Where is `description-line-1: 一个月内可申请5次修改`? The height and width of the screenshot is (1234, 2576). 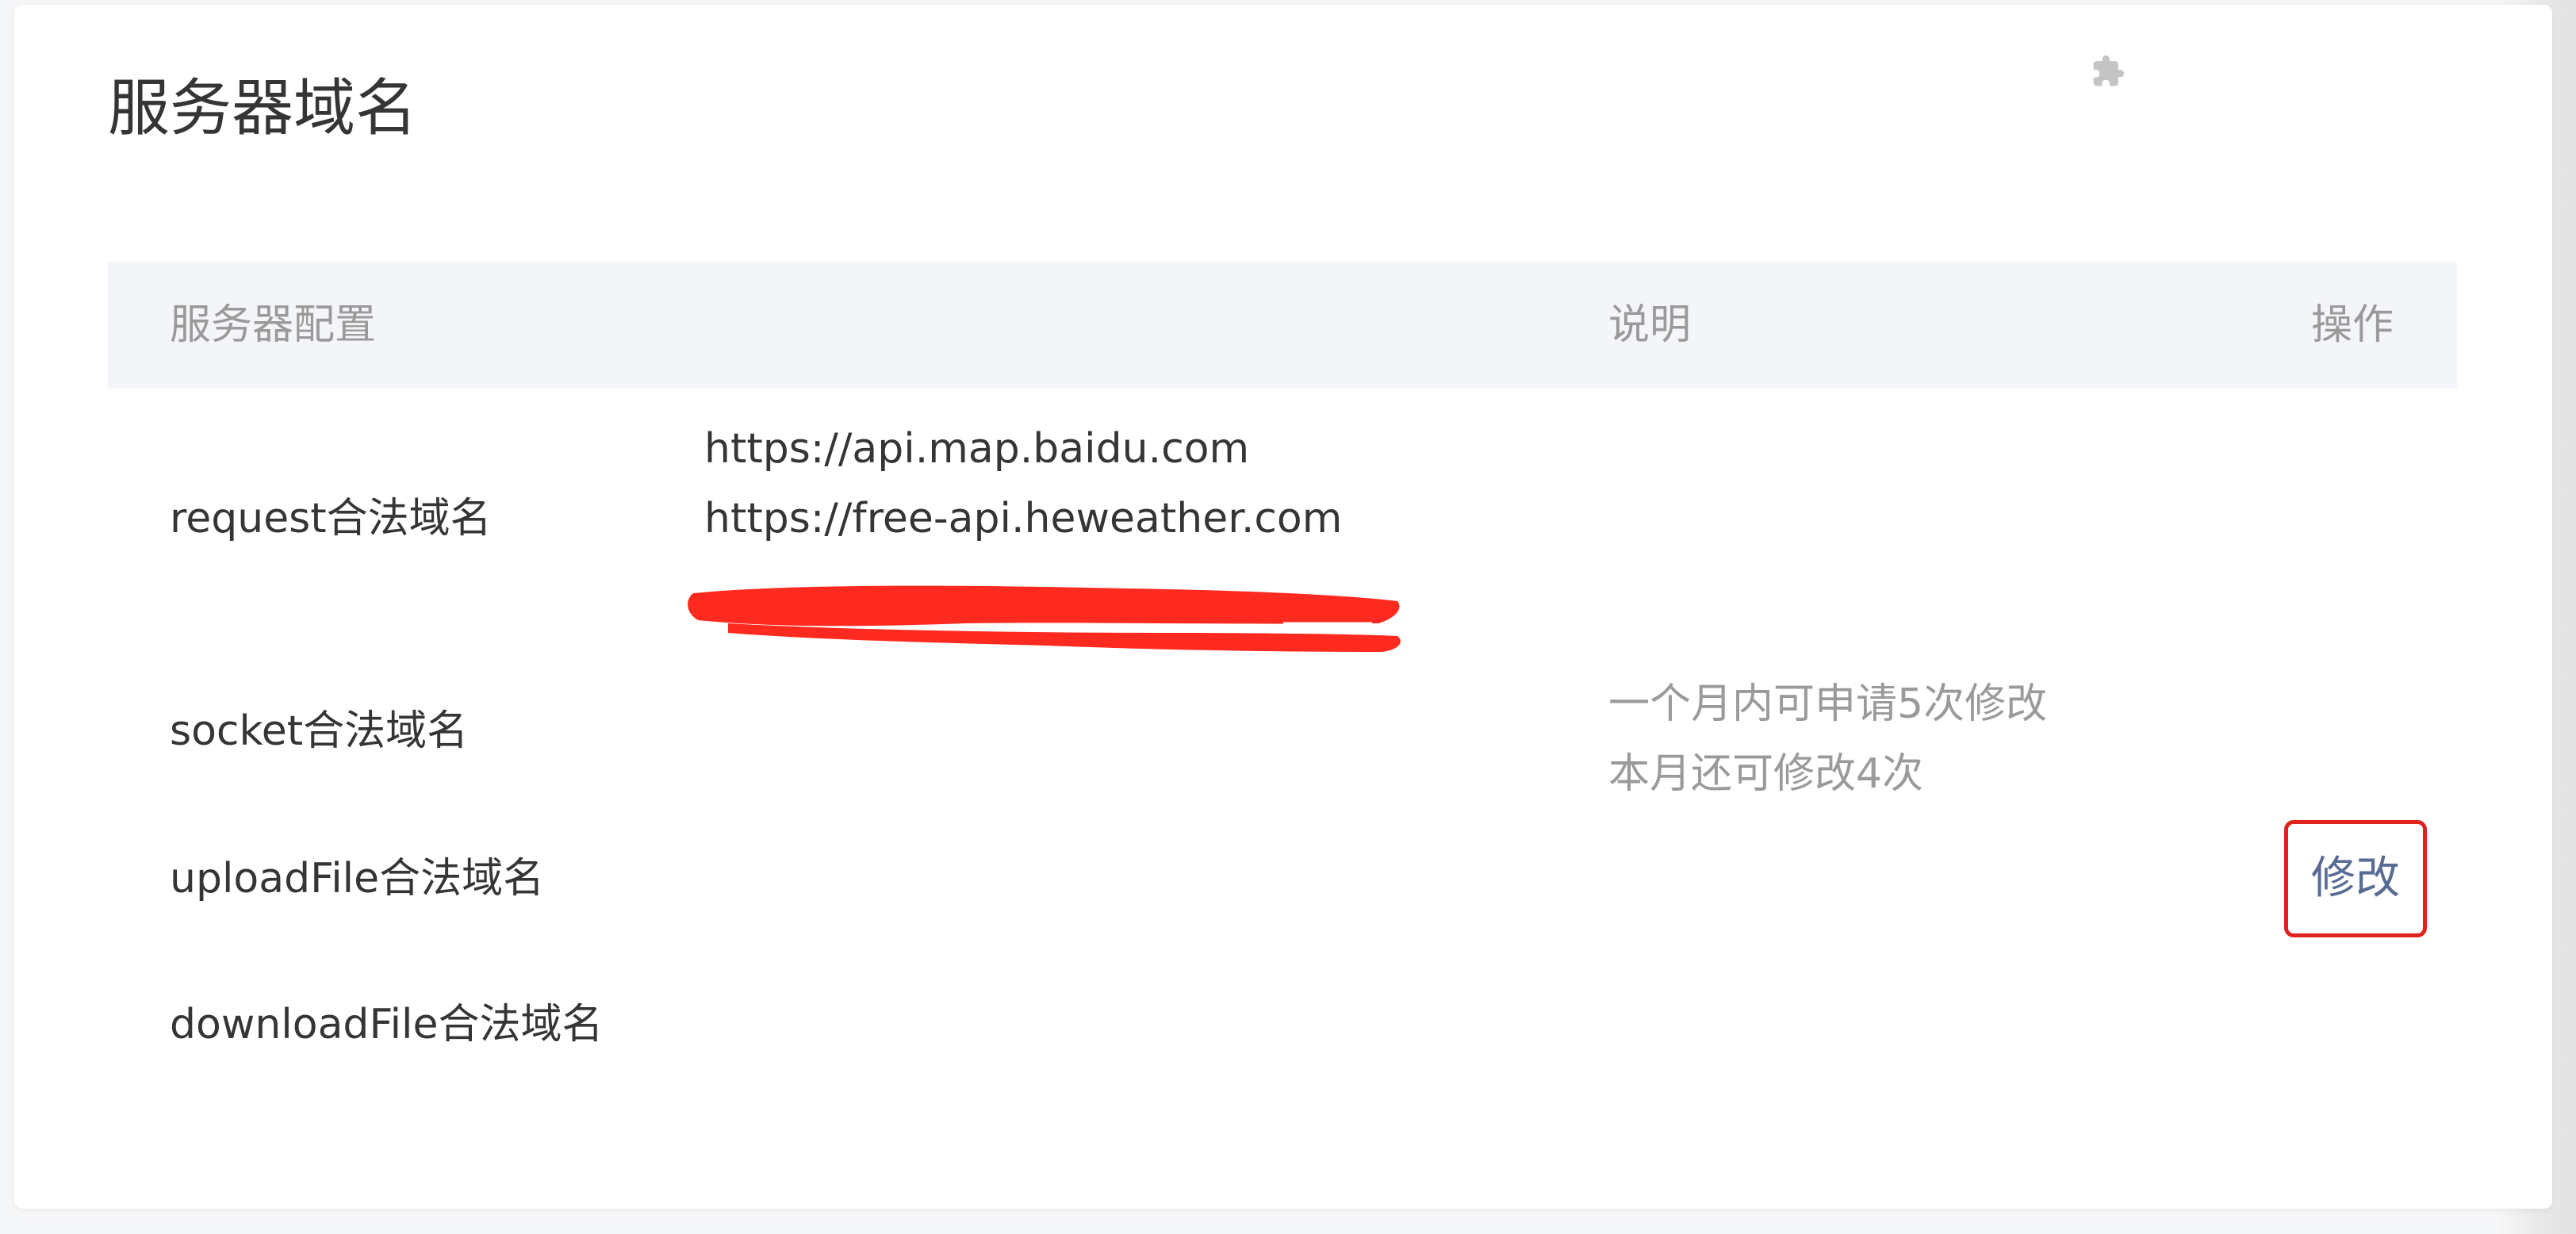
description-line-1: 一个月内可申请5次修改 is located at coordinates (1828, 704).